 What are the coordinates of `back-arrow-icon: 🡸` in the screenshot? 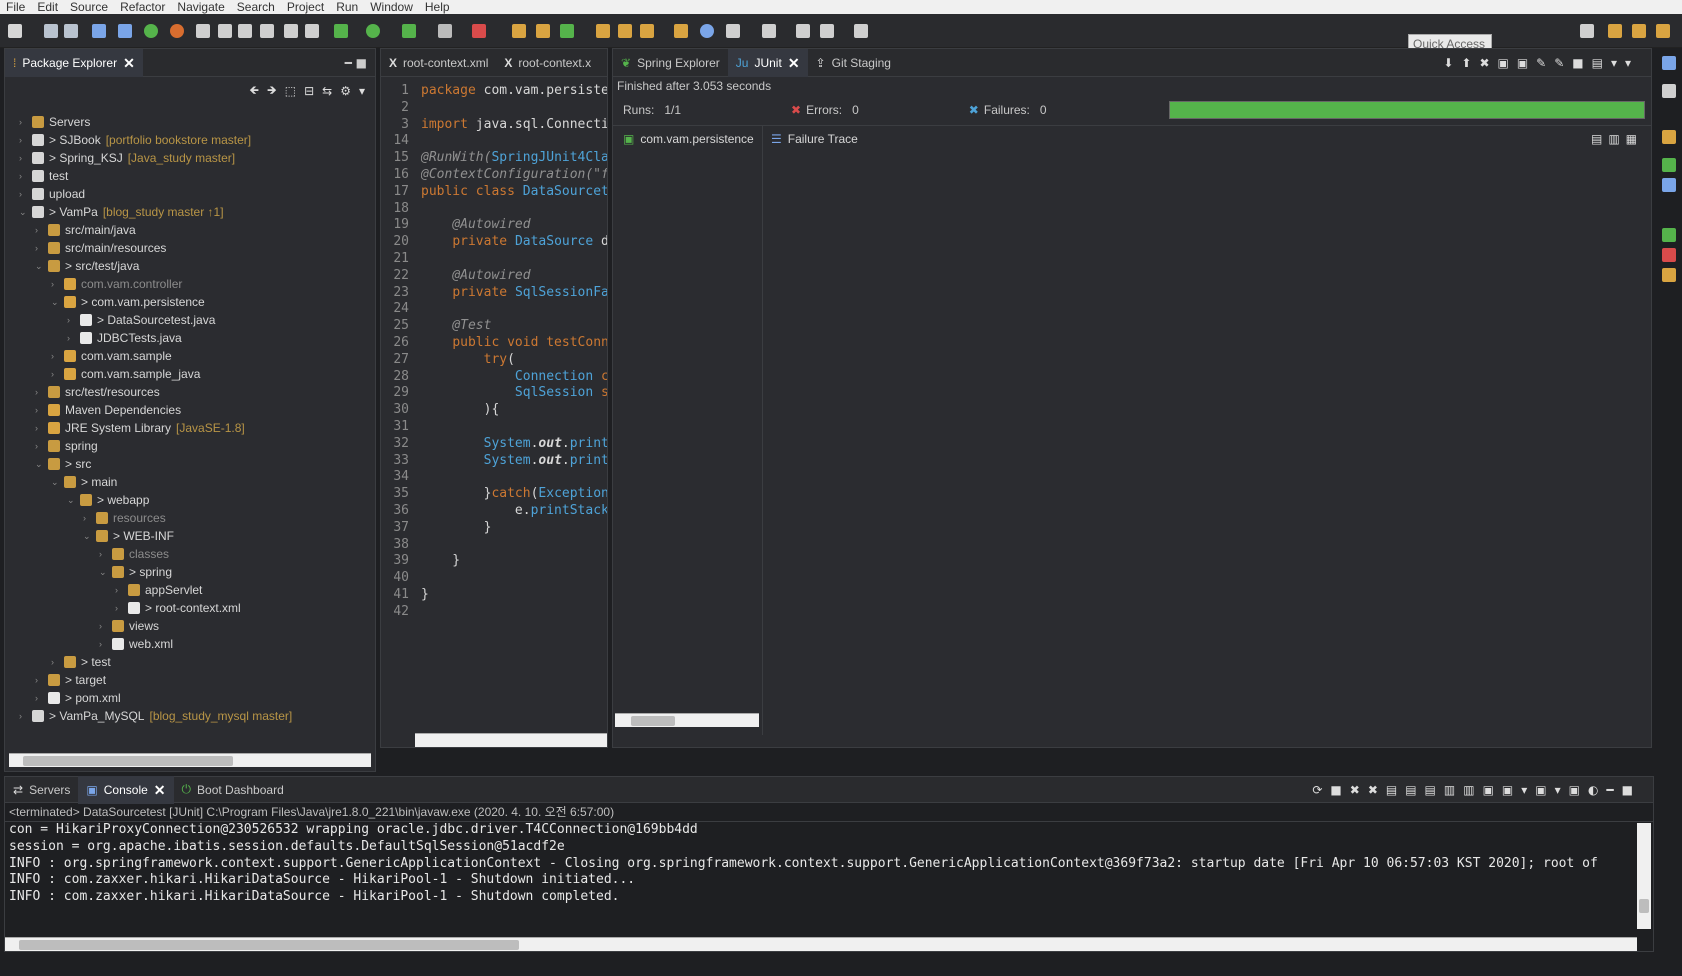 It's located at (254, 91).